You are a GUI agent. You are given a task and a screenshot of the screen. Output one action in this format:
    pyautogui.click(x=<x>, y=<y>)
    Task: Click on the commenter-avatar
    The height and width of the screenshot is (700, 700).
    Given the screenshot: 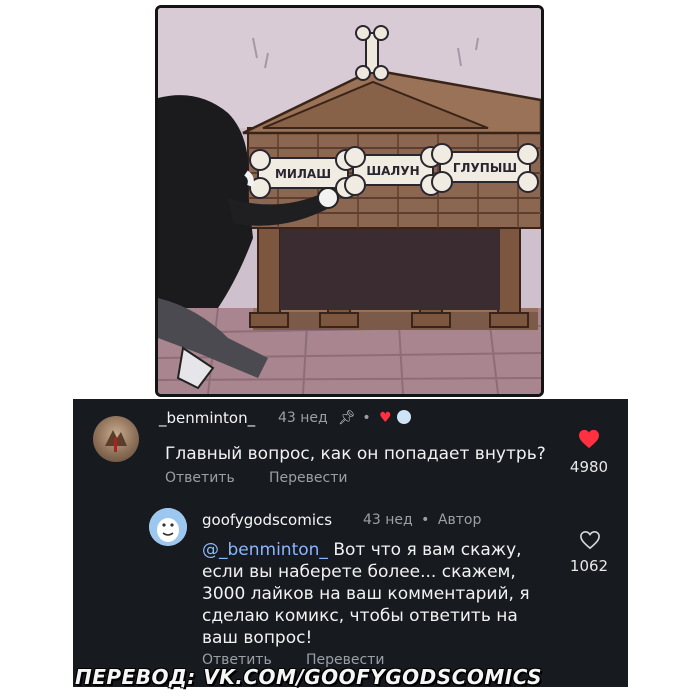 What is the action you would take?
    pyautogui.click(x=116, y=439)
    